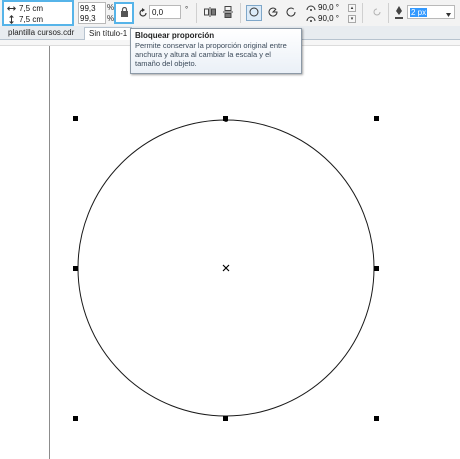  I want to click on tooltip-title: Bloquear proporción, so click(175, 35).